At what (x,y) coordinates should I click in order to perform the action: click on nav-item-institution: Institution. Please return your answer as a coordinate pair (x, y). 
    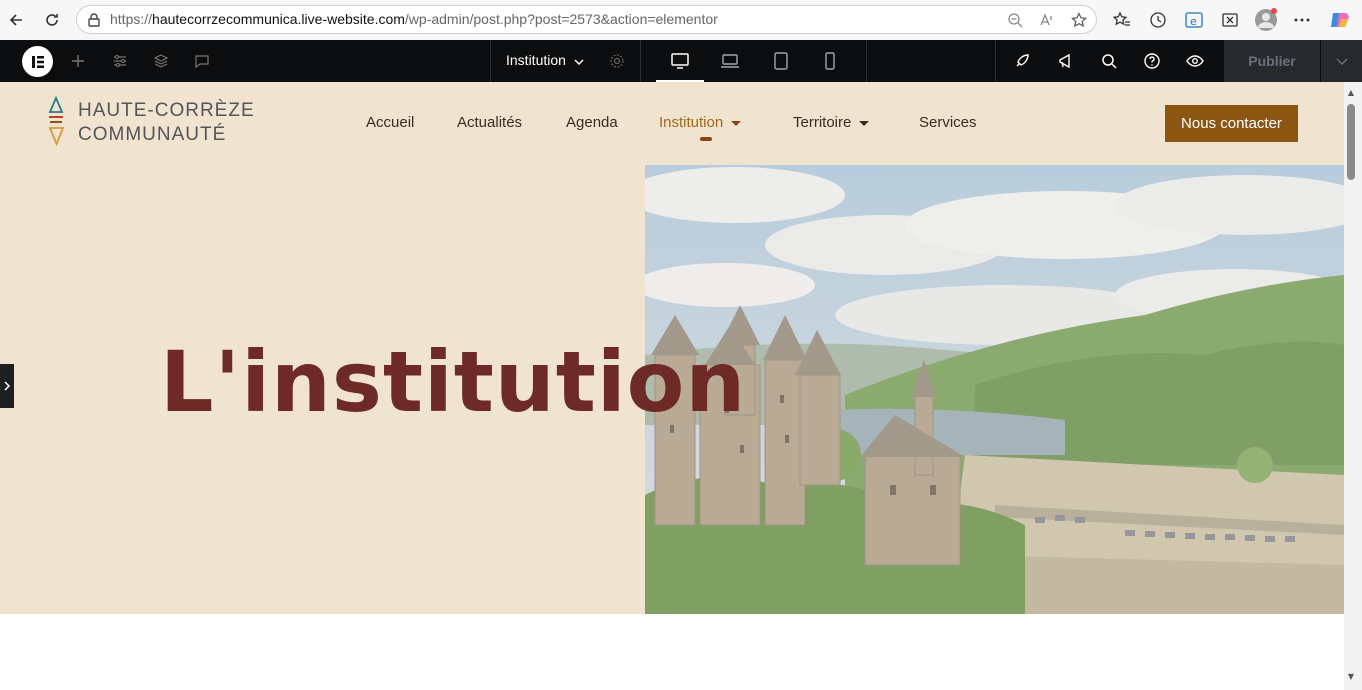
    Looking at the image, I should click on (700, 122).